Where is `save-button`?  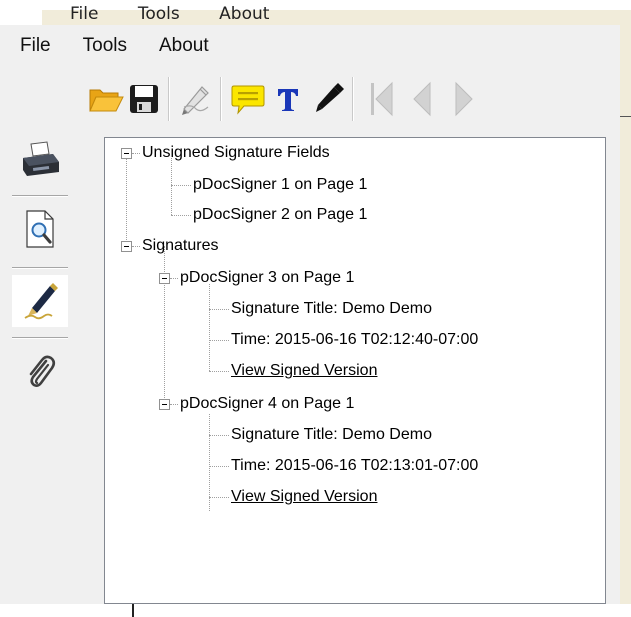
save-button is located at coordinates (144, 99).